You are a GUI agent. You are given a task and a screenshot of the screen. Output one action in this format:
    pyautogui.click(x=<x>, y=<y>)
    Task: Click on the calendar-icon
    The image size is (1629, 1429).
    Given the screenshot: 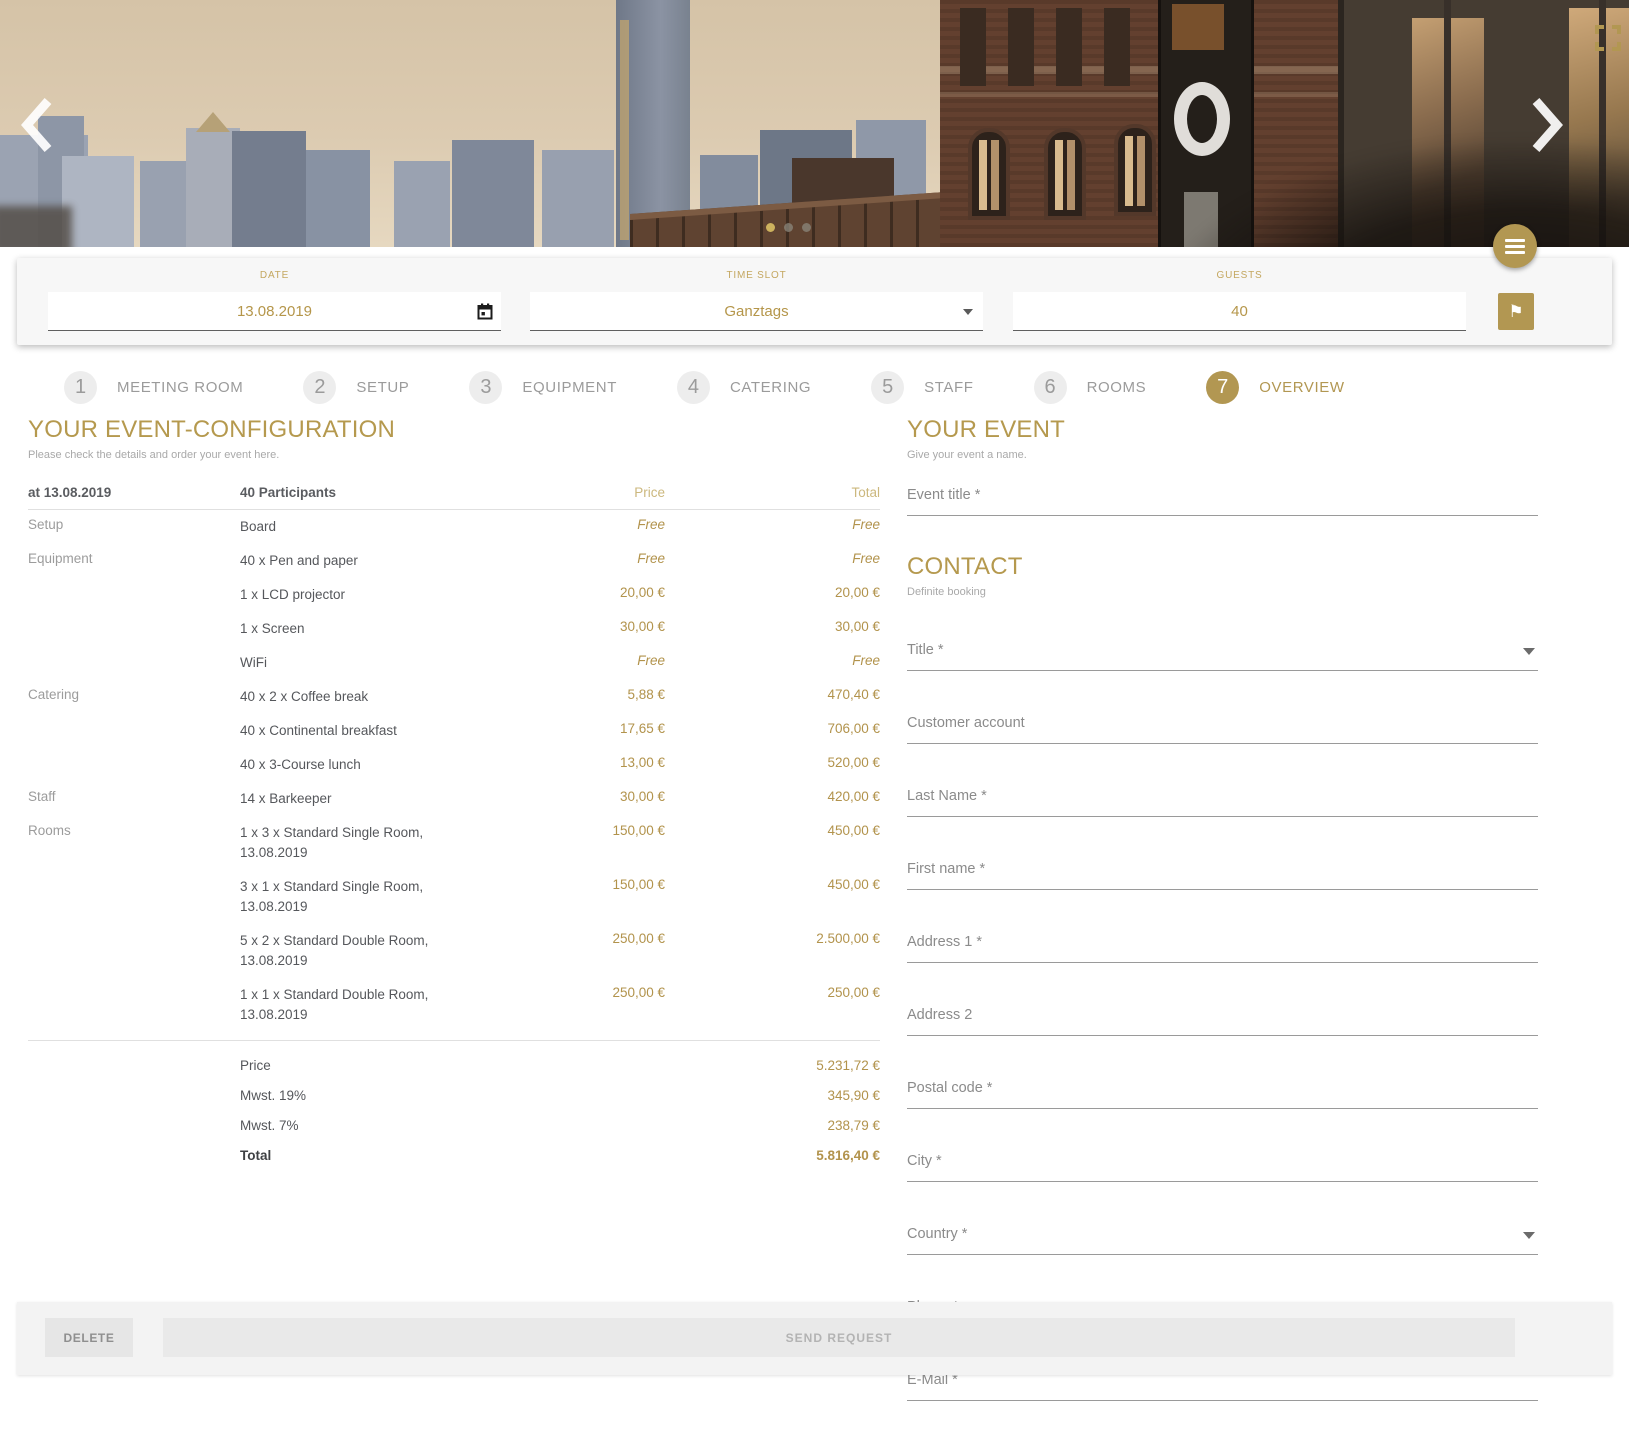 What is the action you would take?
    pyautogui.click(x=485, y=311)
    